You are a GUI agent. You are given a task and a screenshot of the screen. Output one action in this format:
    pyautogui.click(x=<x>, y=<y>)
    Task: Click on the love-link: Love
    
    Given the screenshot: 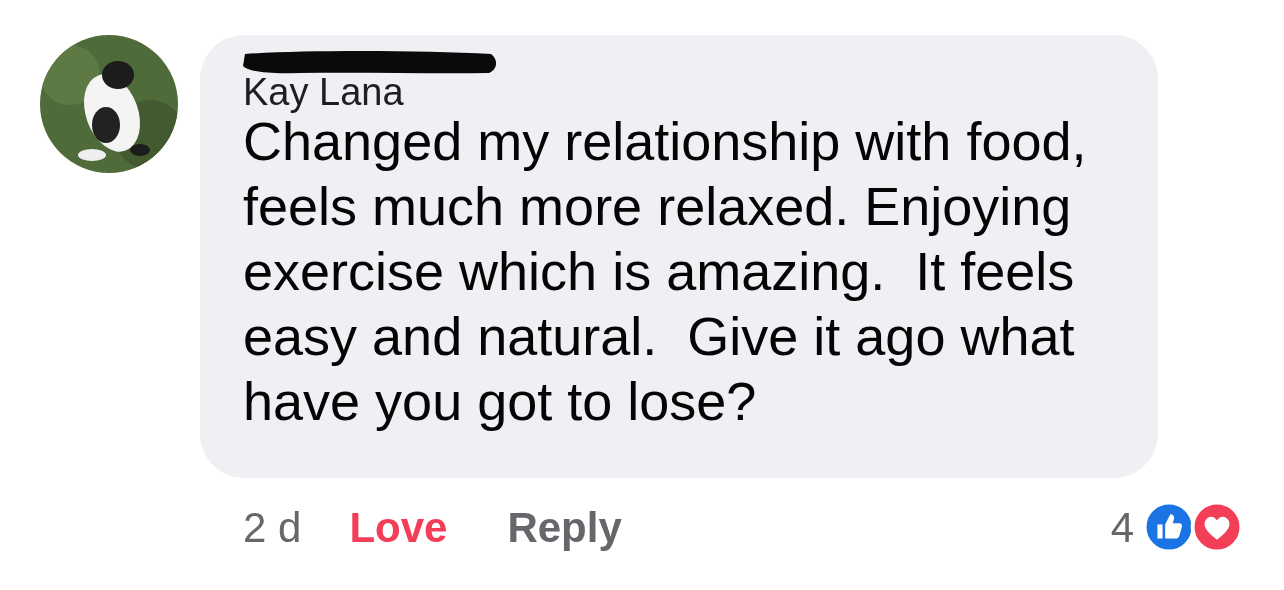 What is the action you would take?
    pyautogui.click(x=398, y=527)
    